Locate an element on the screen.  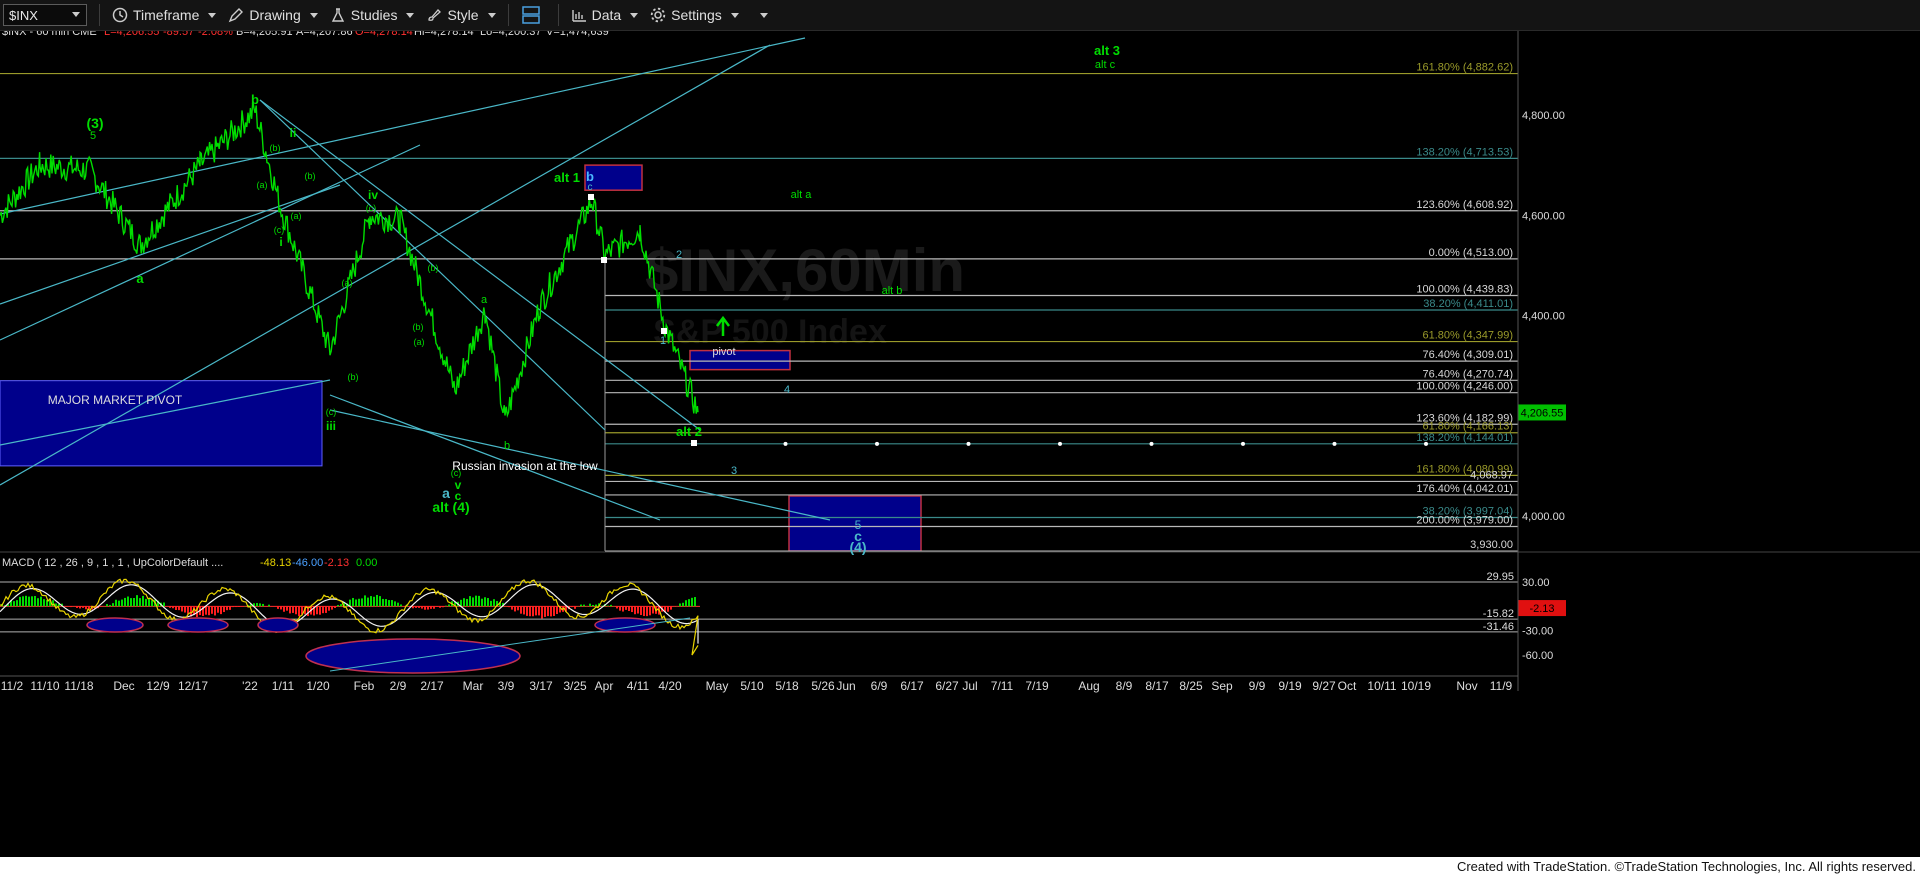
header-field: A=4,207.86 is located at coordinates (324, 34).